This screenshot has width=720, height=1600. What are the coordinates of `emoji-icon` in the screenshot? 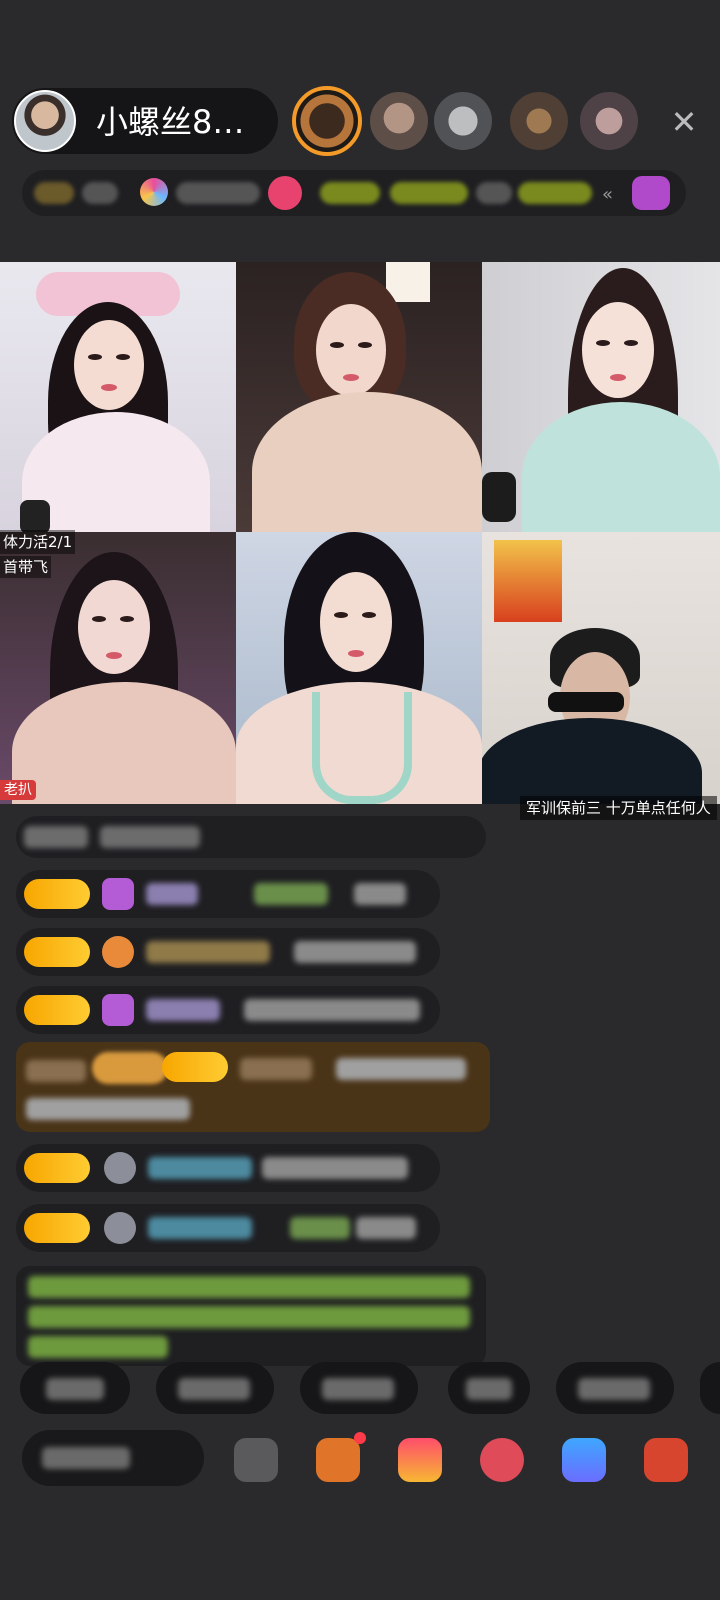 It's located at (256, 1460).